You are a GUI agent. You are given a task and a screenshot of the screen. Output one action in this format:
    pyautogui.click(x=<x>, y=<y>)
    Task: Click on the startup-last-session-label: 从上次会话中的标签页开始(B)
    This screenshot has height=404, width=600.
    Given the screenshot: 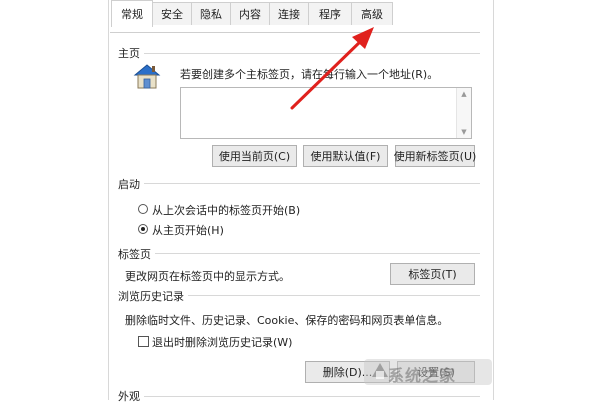 What is the action you would take?
    pyautogui.click(x=226, y=210)
    